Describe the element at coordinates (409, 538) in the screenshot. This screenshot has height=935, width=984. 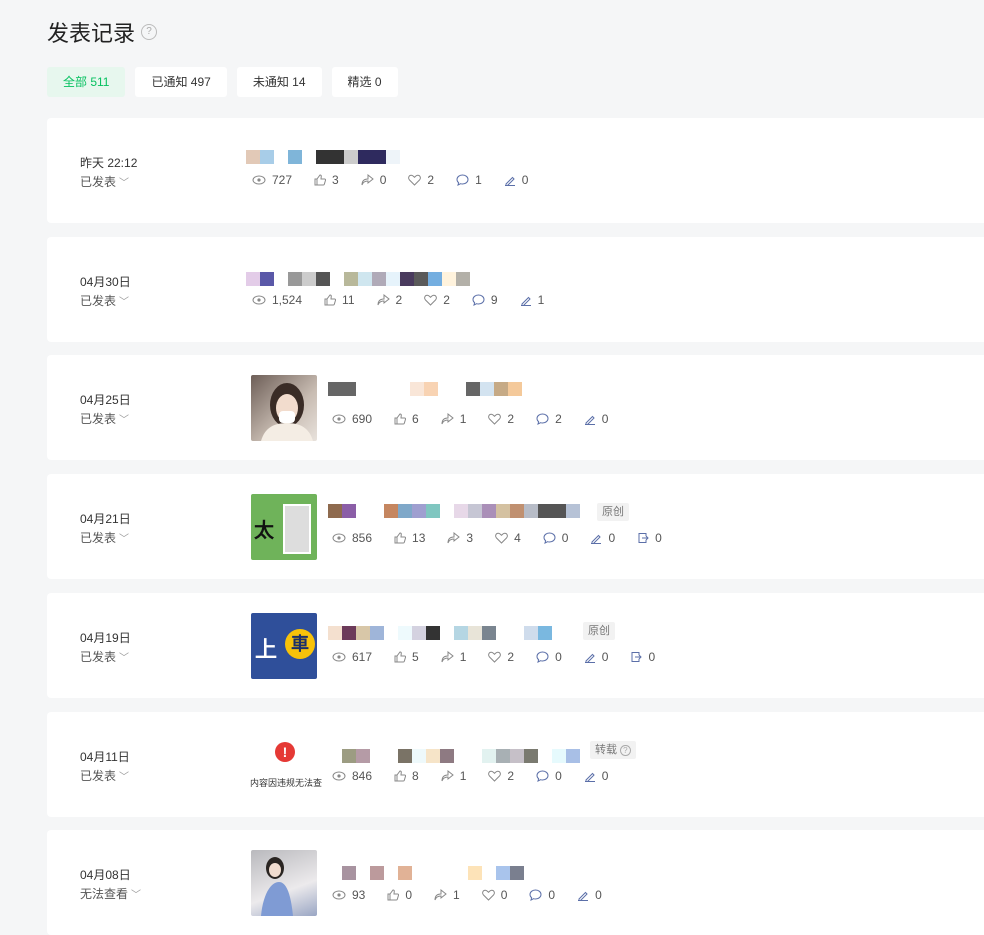
I see `stat-likes: 13` at that location.